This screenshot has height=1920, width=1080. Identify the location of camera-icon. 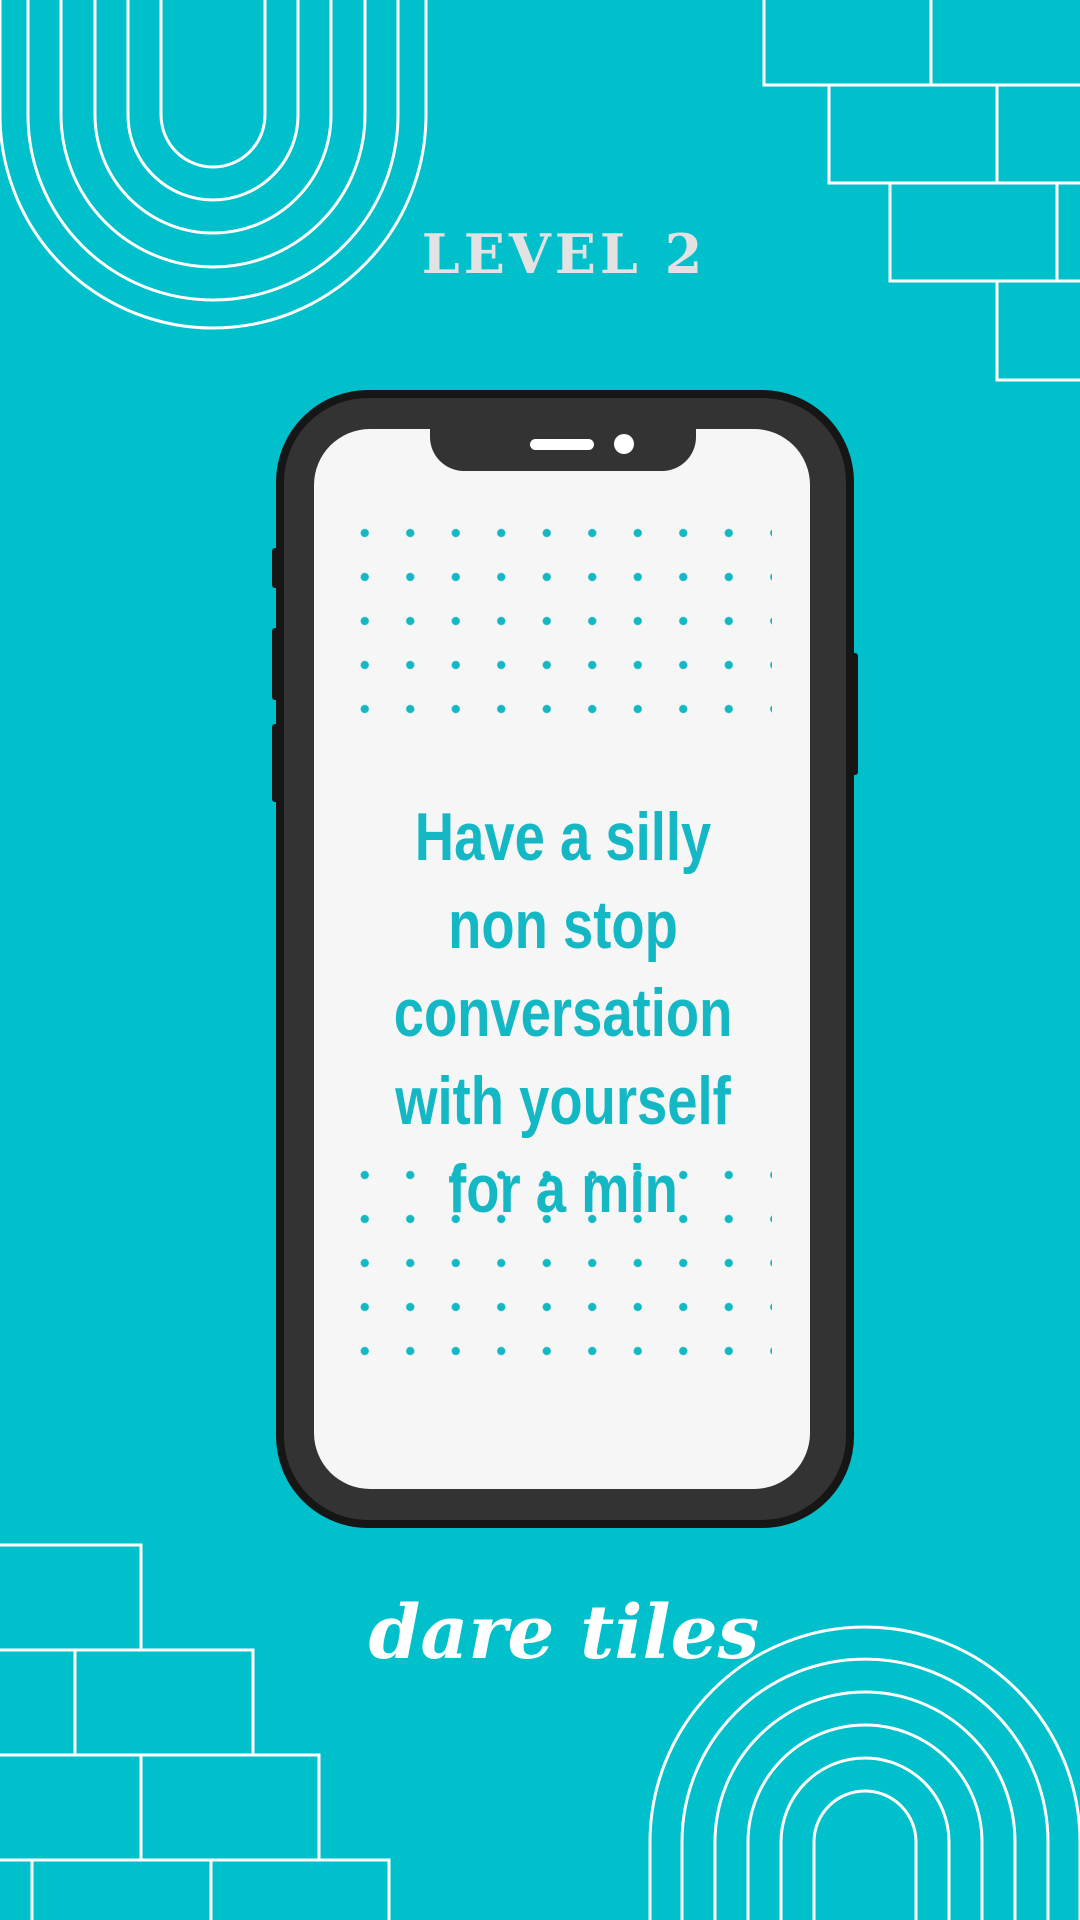
(624, 444).